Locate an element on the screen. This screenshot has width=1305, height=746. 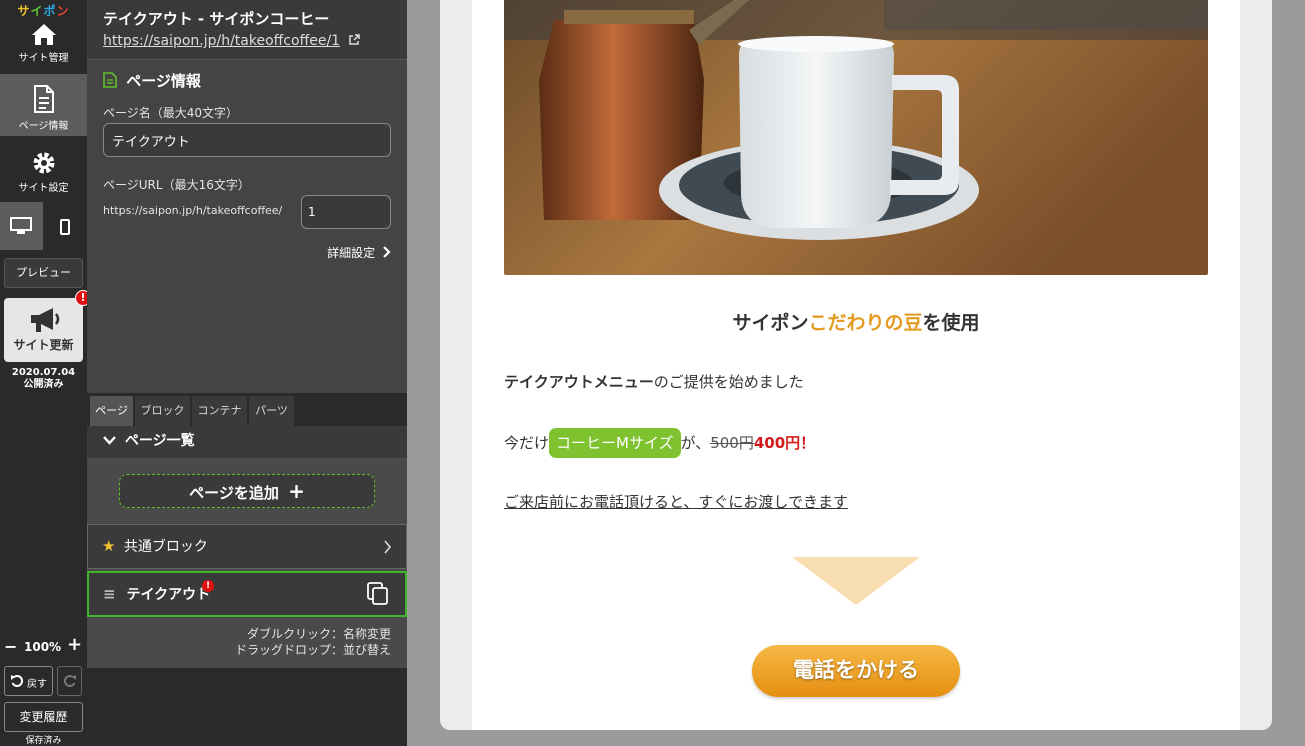
undo-label: 戻す is located at coordinates (37, 684).